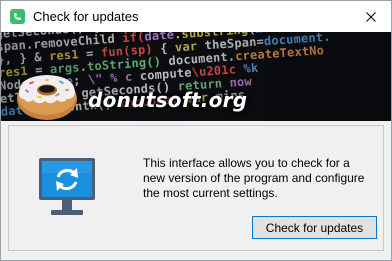 This screenshot has width=392, height=261. Describe the element at coordinates (314, 227) in the screenshot. I see `check-for-updates-button: Check for updates` at that location.